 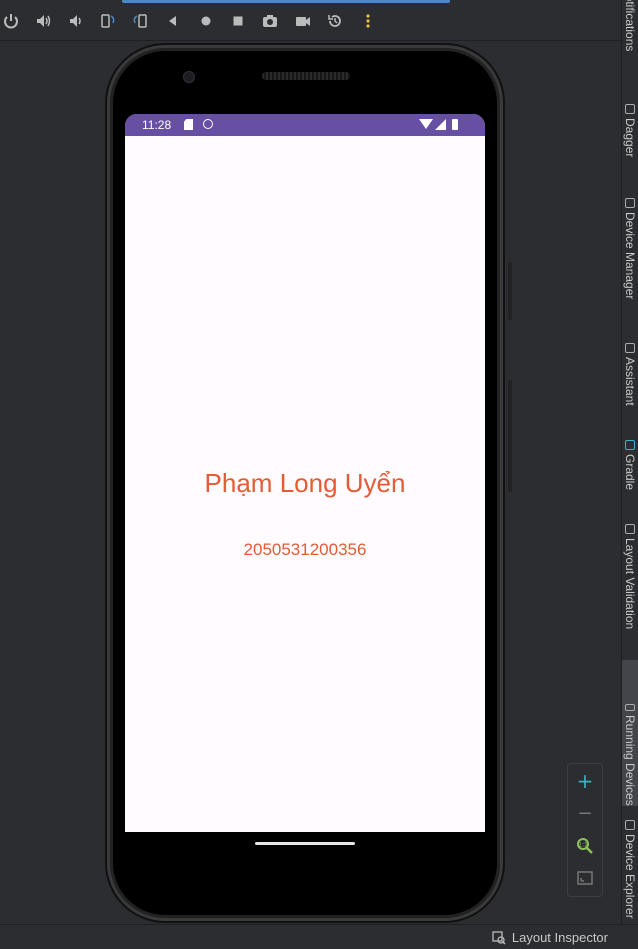 I want to click on signal-icon, so click(x=440, y=124).